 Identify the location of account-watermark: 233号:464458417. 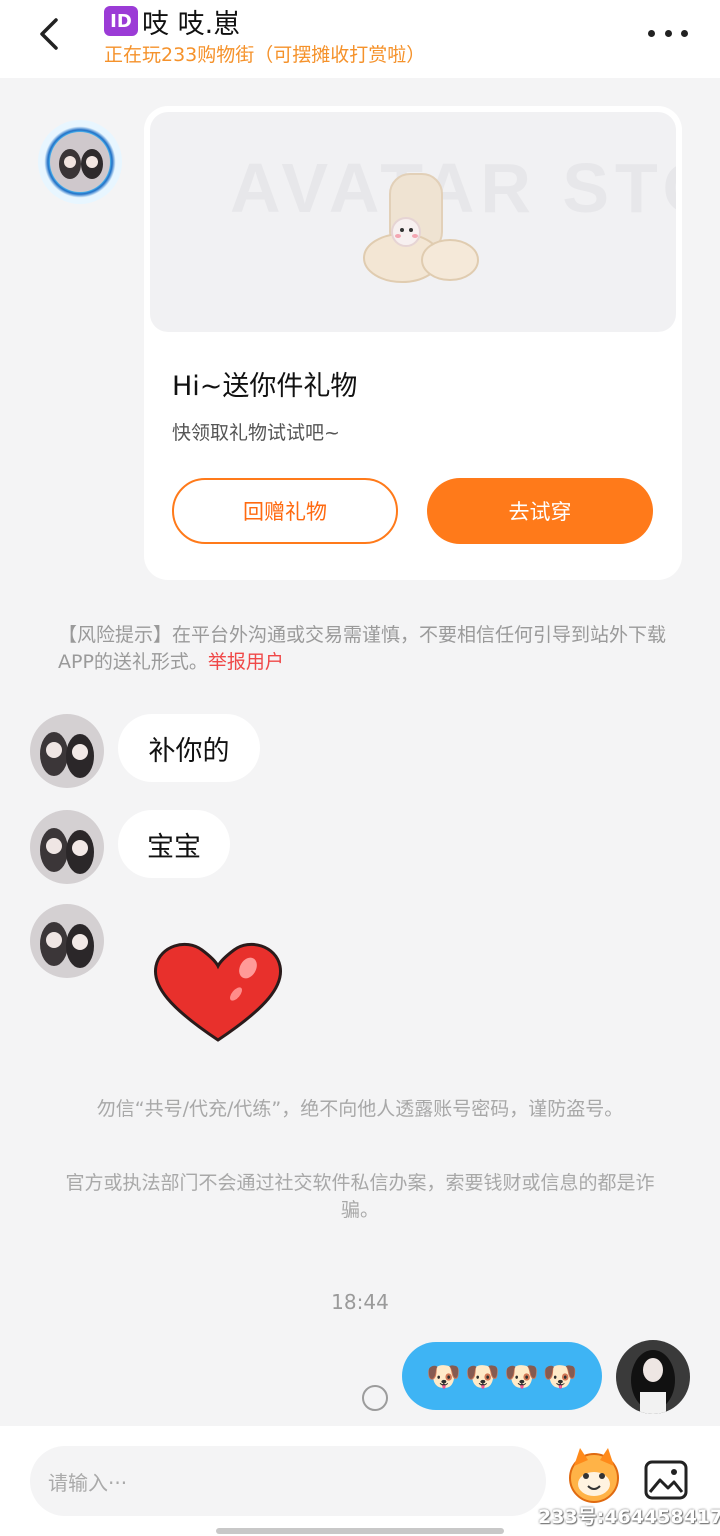
(629, 1517).